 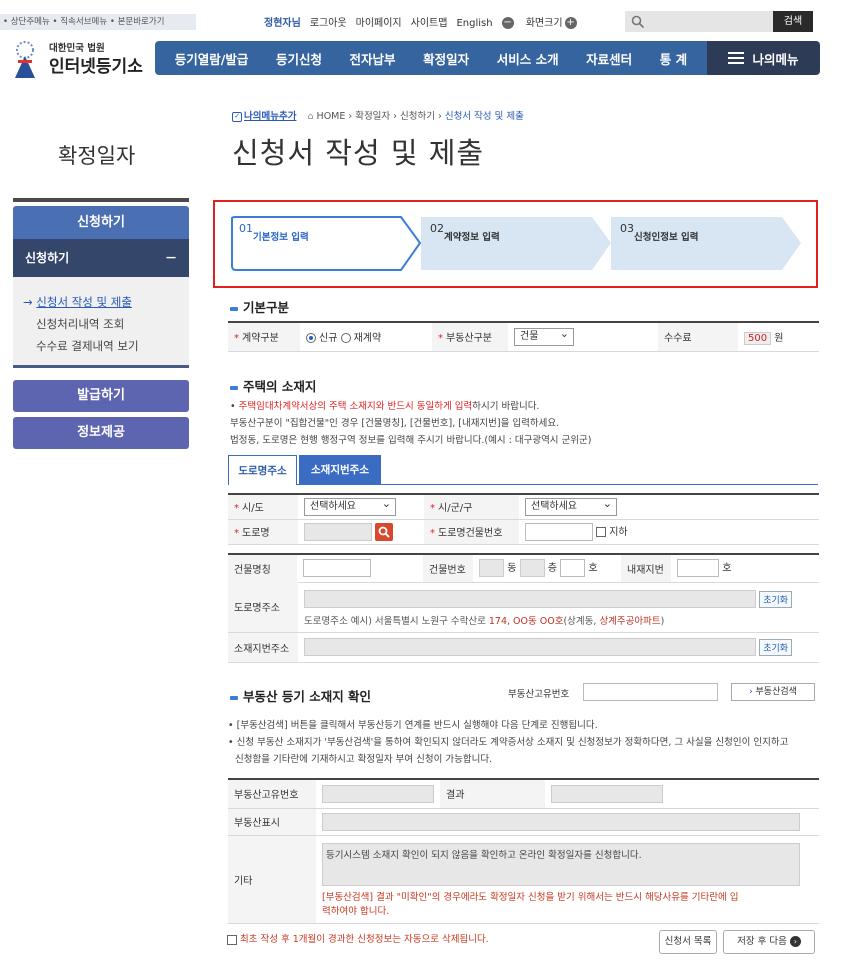 What do you see at coordinates (101, 258) in the screenshot?
I see `sidebar-active-group: 신청하기 －` at bounding box center [101, 258].